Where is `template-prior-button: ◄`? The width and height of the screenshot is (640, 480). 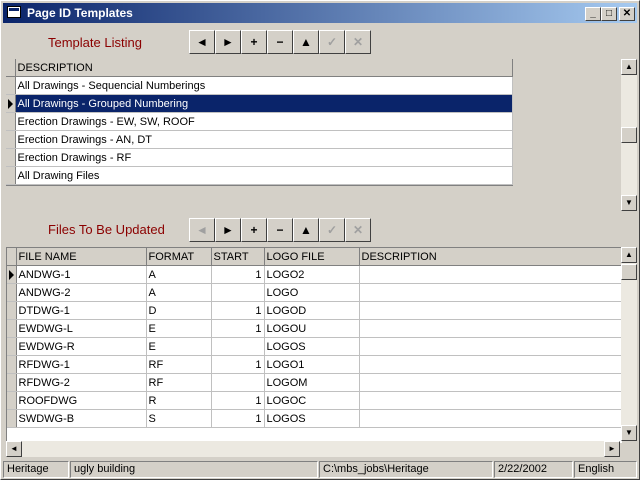
template-prior-button: ◄ is located at coordinates (202, 42).